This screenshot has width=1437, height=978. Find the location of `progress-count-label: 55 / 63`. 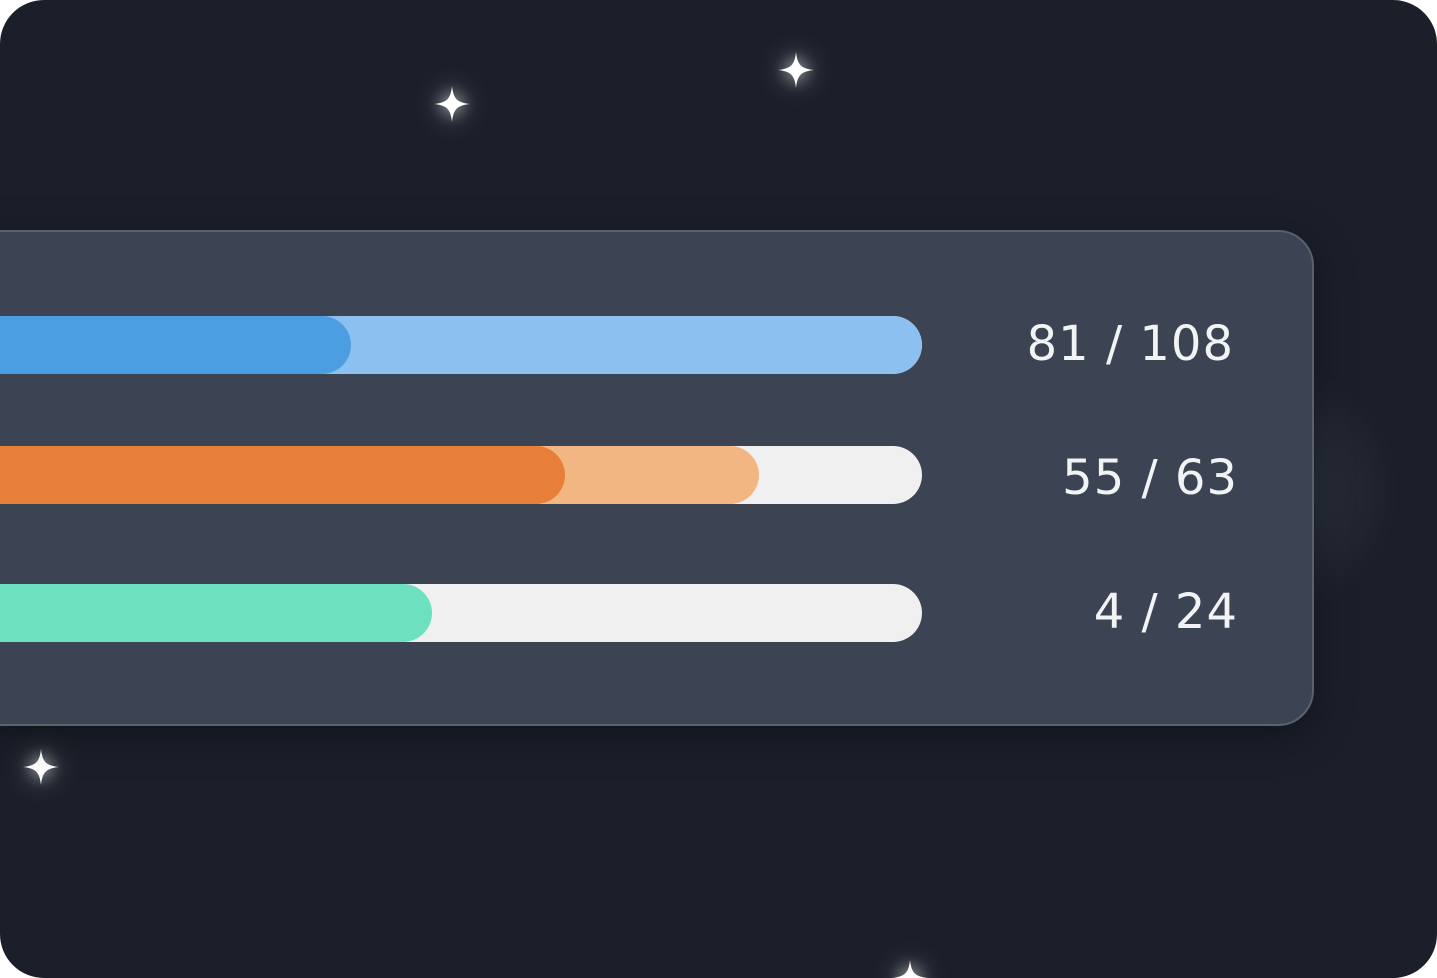

progress-count-label: 55 / 63 is located at coordinates (1150, 478).